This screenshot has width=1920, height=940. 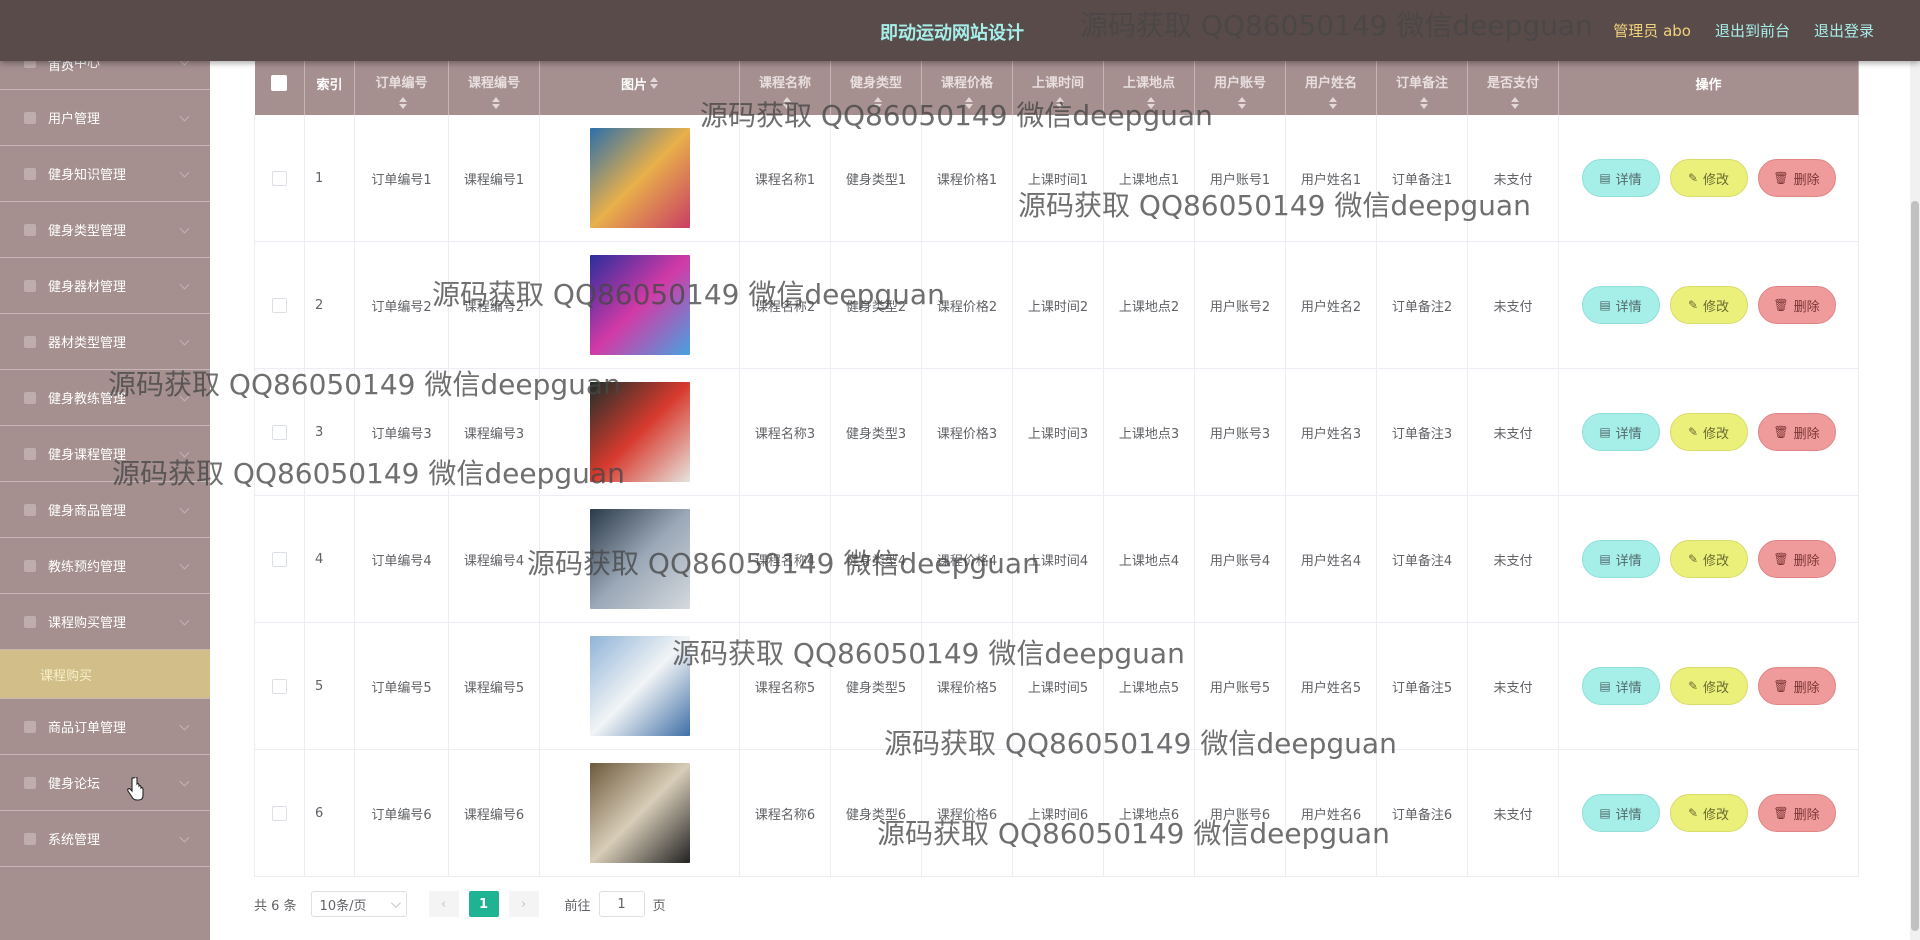 I want to click on scrollbar-thumb, so click(x=1915, y=566).